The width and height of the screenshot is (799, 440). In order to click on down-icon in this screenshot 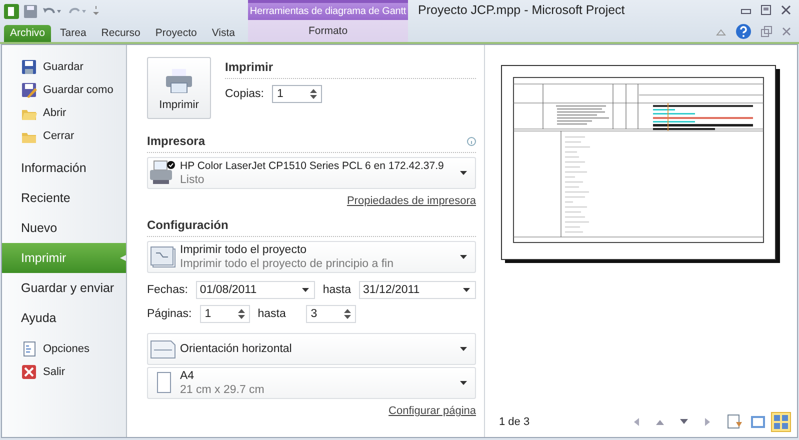, I will do `click(684, 422)`.